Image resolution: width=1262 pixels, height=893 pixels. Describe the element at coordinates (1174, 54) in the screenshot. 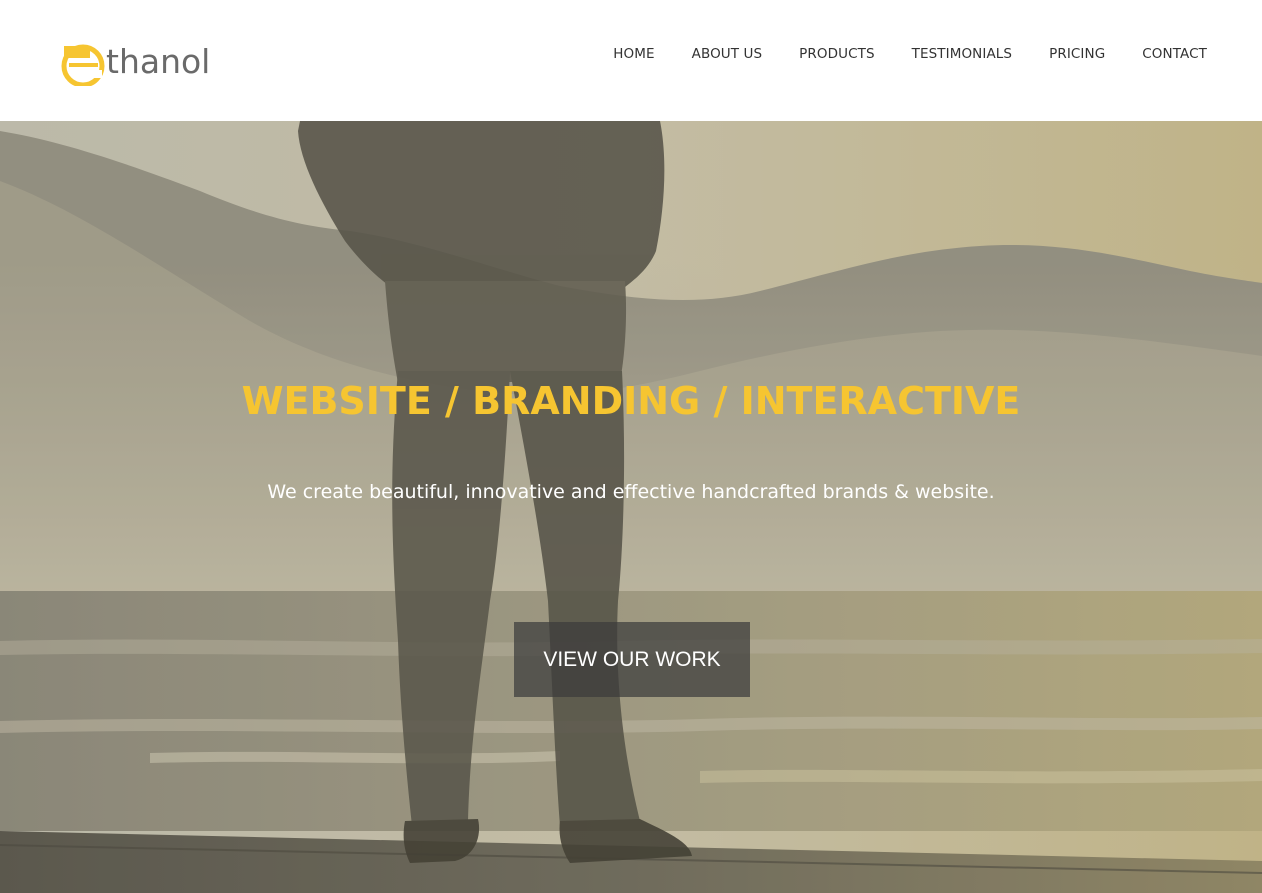

I see `nav-contact: CONTACT` at that location.